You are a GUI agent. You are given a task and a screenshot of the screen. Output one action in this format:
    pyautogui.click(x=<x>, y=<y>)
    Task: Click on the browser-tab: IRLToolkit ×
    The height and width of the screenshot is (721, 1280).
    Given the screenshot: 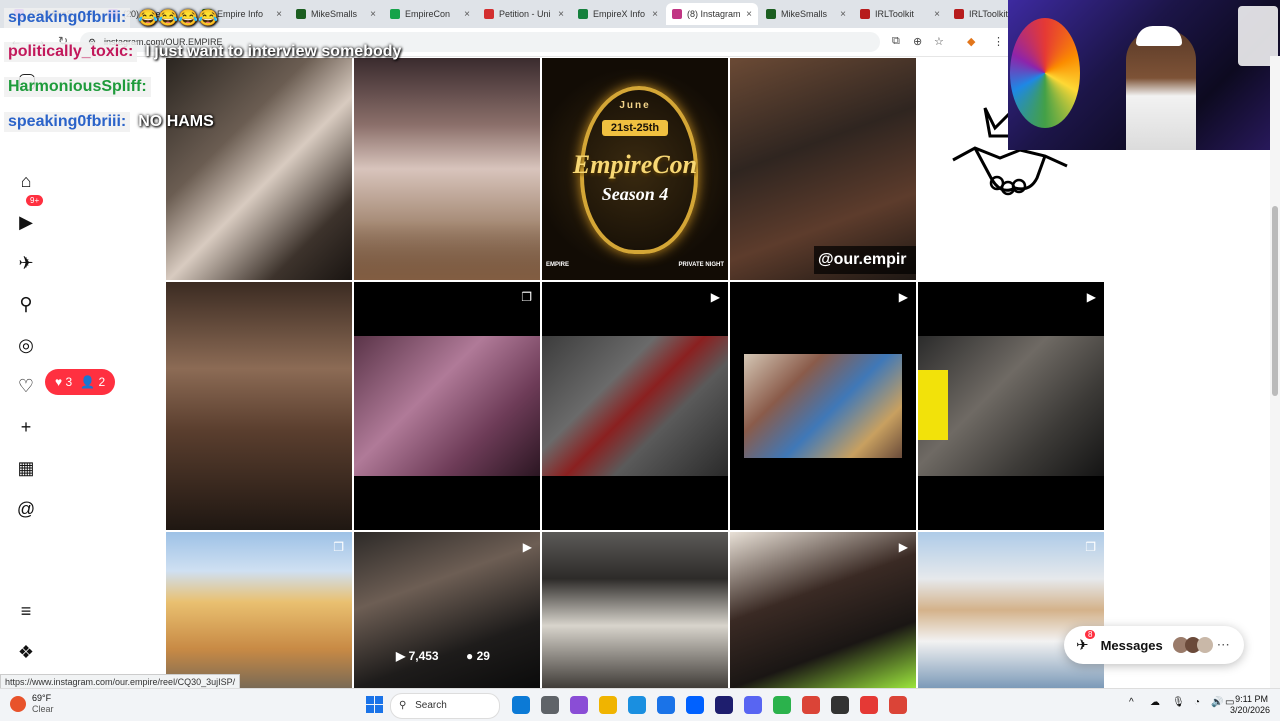 What is the action you would take?
    pyautogui.click(x=900, y=14)
    